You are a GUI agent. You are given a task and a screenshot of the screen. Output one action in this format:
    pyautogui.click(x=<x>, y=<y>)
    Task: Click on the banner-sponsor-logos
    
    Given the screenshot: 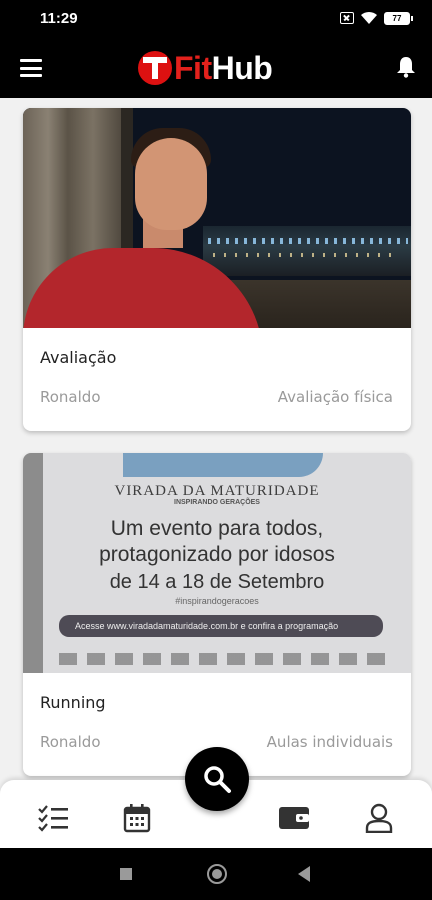 What is the action you would take?
    pyautogui.click(x=224, y=659)
    